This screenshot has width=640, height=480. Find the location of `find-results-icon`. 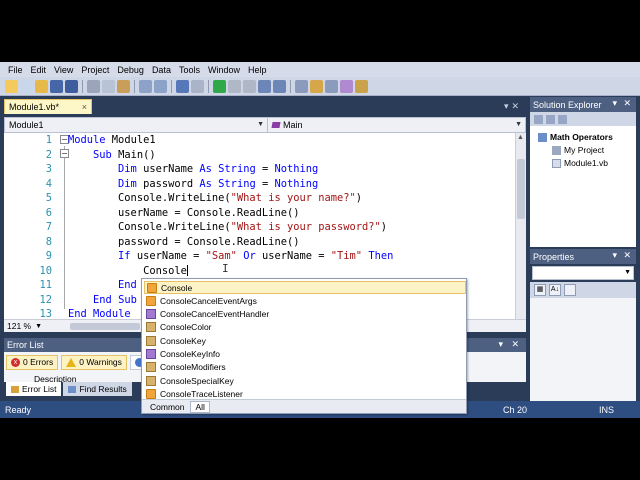

find-results-icon is located at coordinates (72, 389).